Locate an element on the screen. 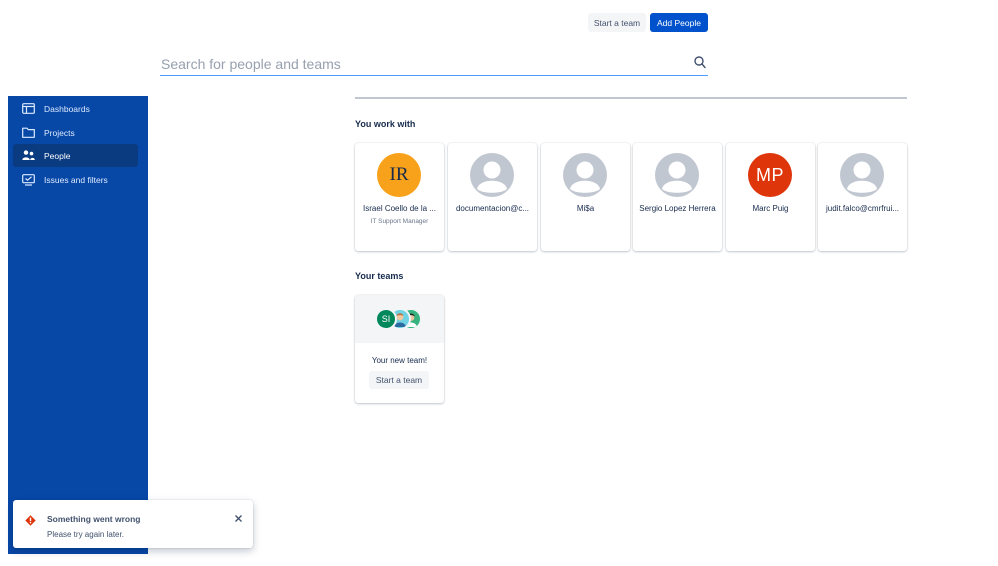 This screenshot has width=998, height=566. team-avatars: SI is located at coordinates (399, 319).